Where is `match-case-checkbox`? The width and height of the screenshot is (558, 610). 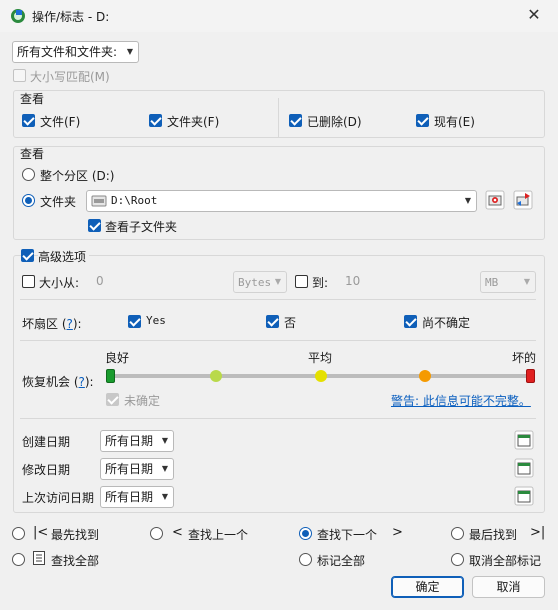
match-case-checkbox is located at coordinates (19, 75).